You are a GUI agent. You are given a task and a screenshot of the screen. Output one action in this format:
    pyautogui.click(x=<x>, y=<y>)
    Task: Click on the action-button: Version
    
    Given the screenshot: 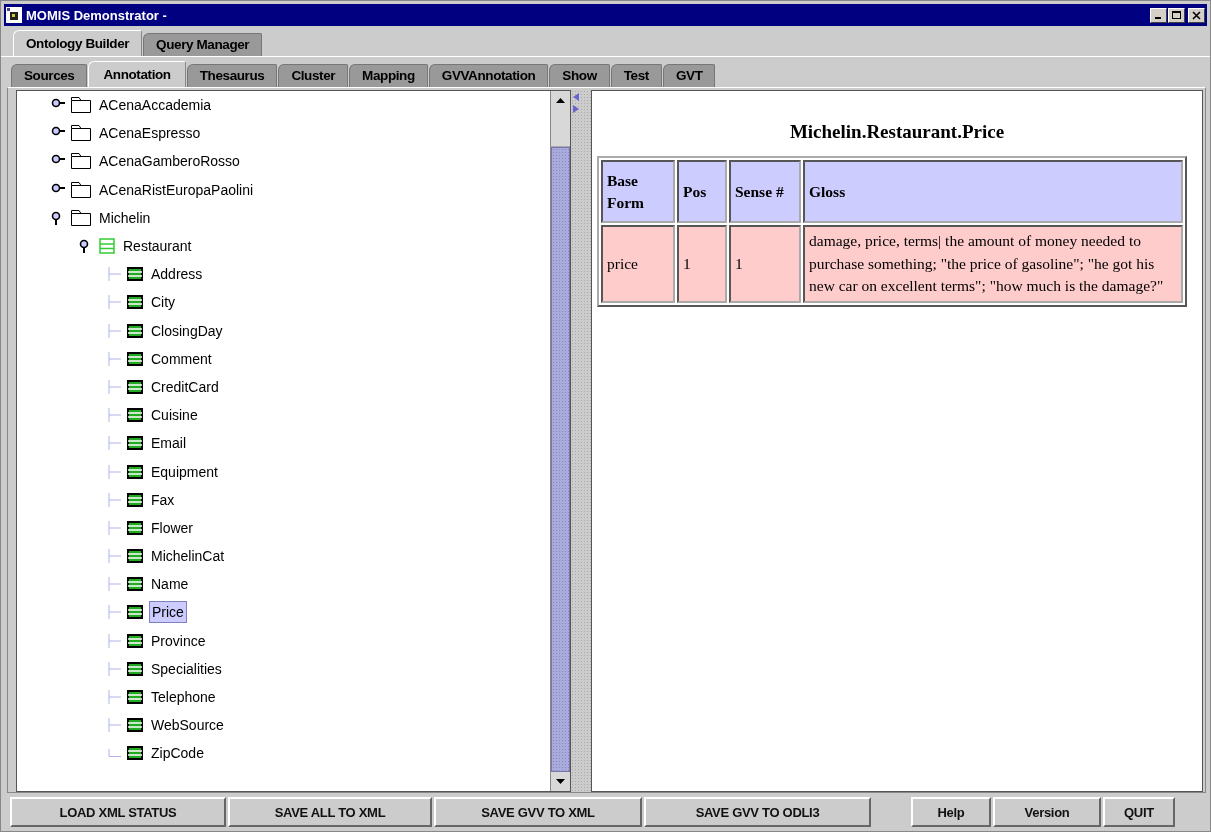 What is the action you would take?
    pyautogui.click(x=1047, y=812)
    